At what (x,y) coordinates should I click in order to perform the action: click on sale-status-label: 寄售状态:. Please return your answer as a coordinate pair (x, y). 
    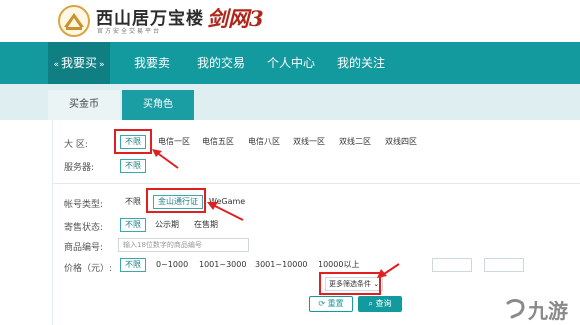
    Looking at the image, I should click on (84, 228).